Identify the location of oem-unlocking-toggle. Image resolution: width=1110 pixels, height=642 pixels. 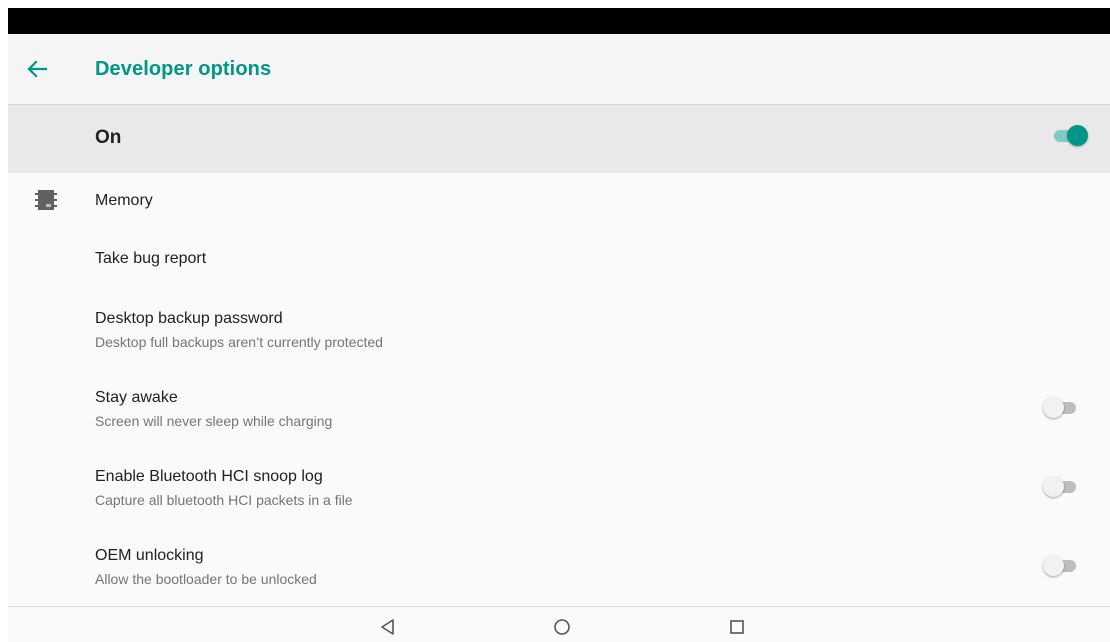
(1061, 566).